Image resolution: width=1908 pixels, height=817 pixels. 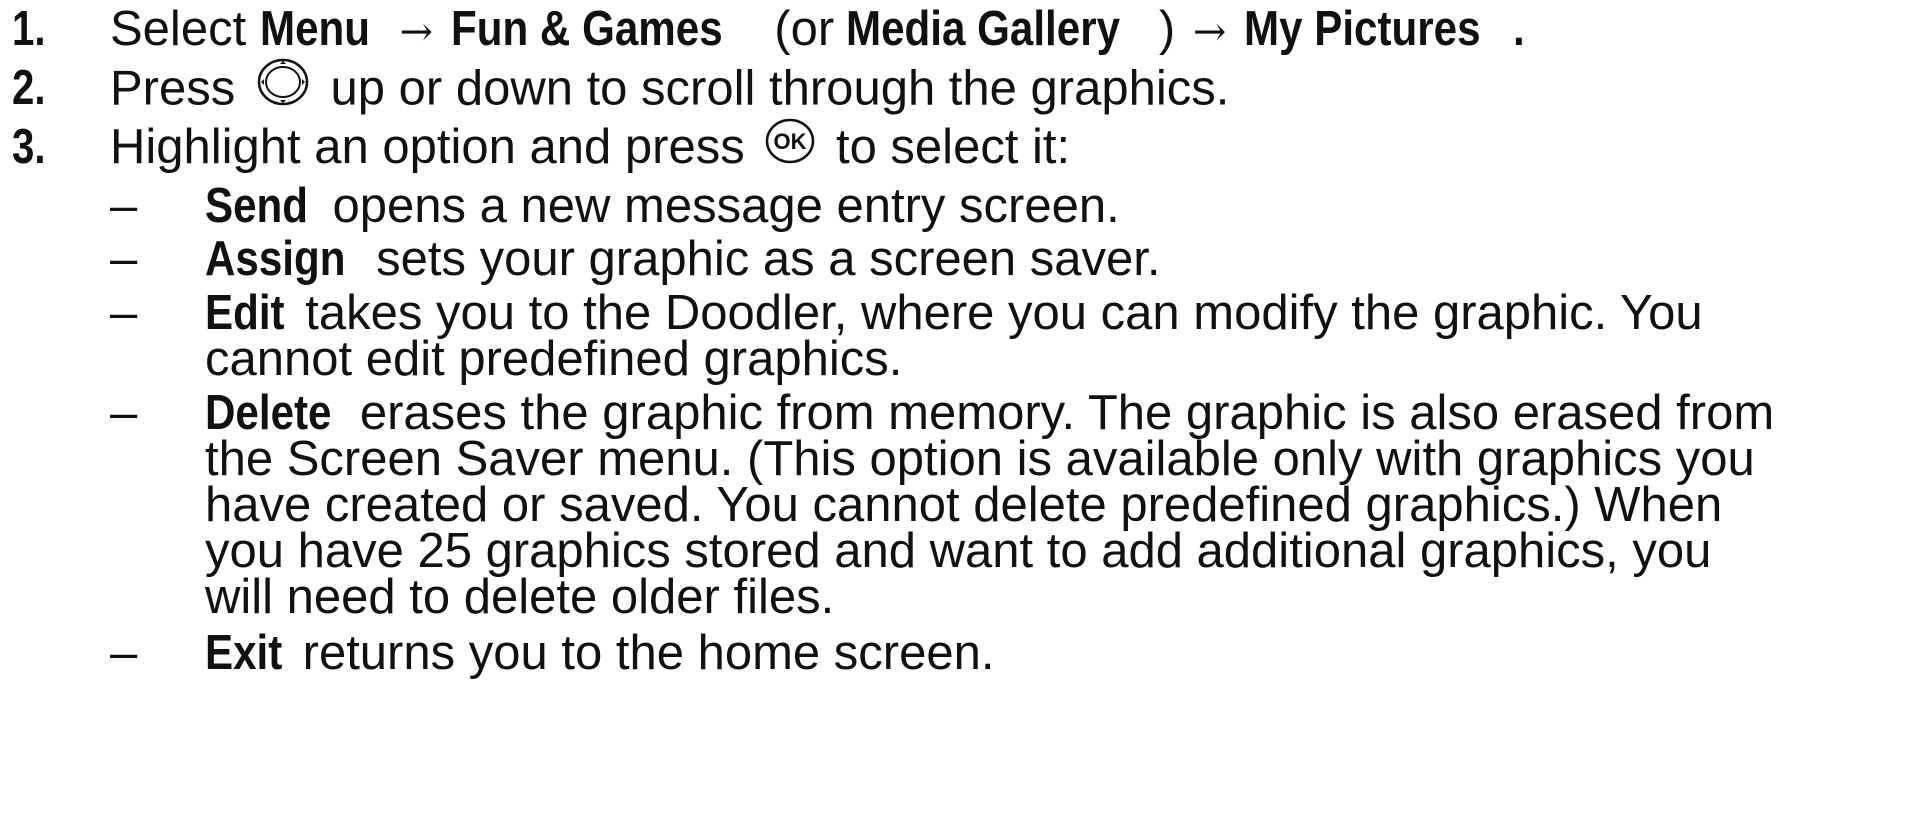 What do you see at coordinates (29, 147) in the screenshot?
I see `step-number: 3.` at bounding box center [29, 147].